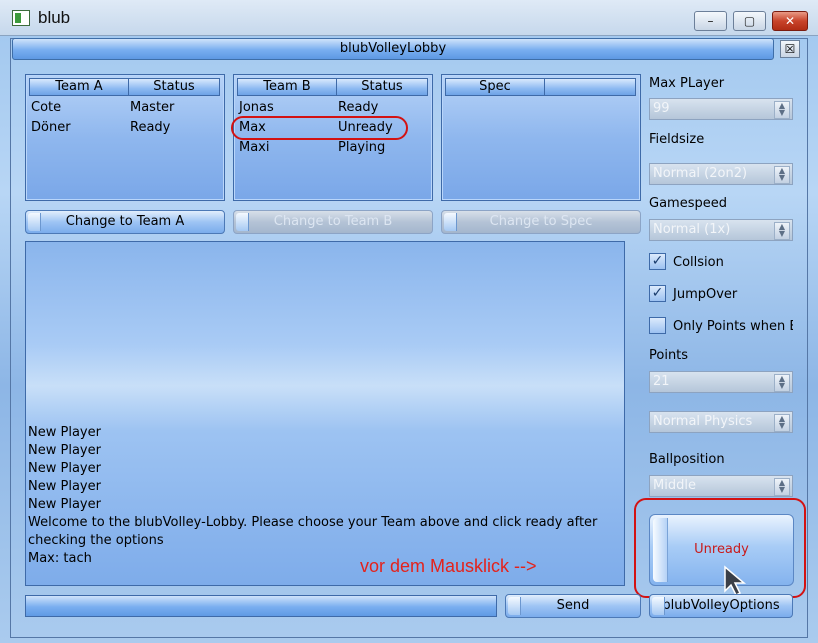 This screenshot has width=818, height=643. Describe the element at coordinates (54, 17) in the screenshot. I see `window-title: blub` at that location.